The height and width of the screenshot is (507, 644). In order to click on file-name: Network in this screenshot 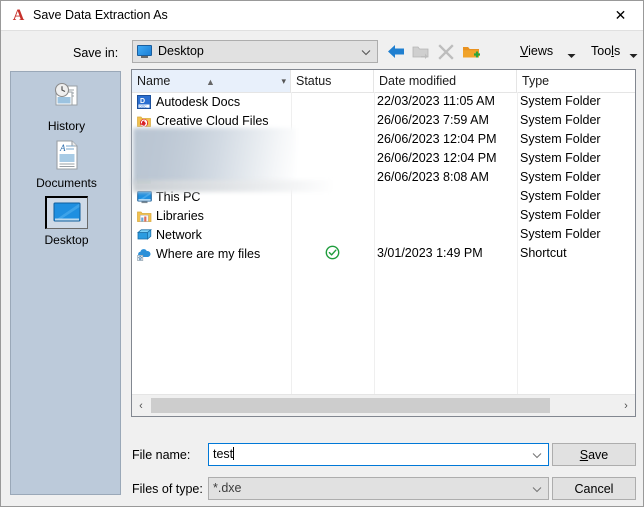, I will do `click(179, 234)`.